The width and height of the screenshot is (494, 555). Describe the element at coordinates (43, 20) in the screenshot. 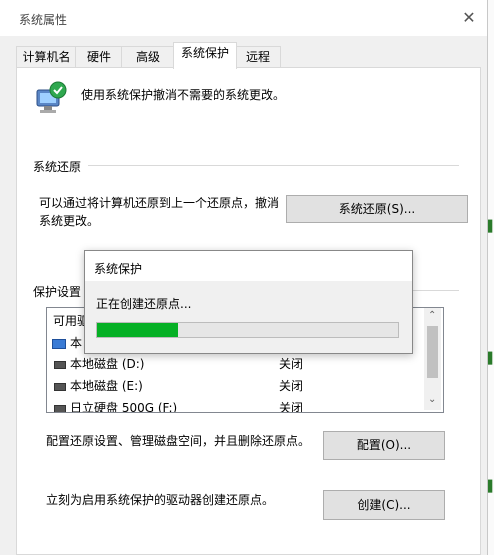

I see `window-title: 系统属性` at that location.